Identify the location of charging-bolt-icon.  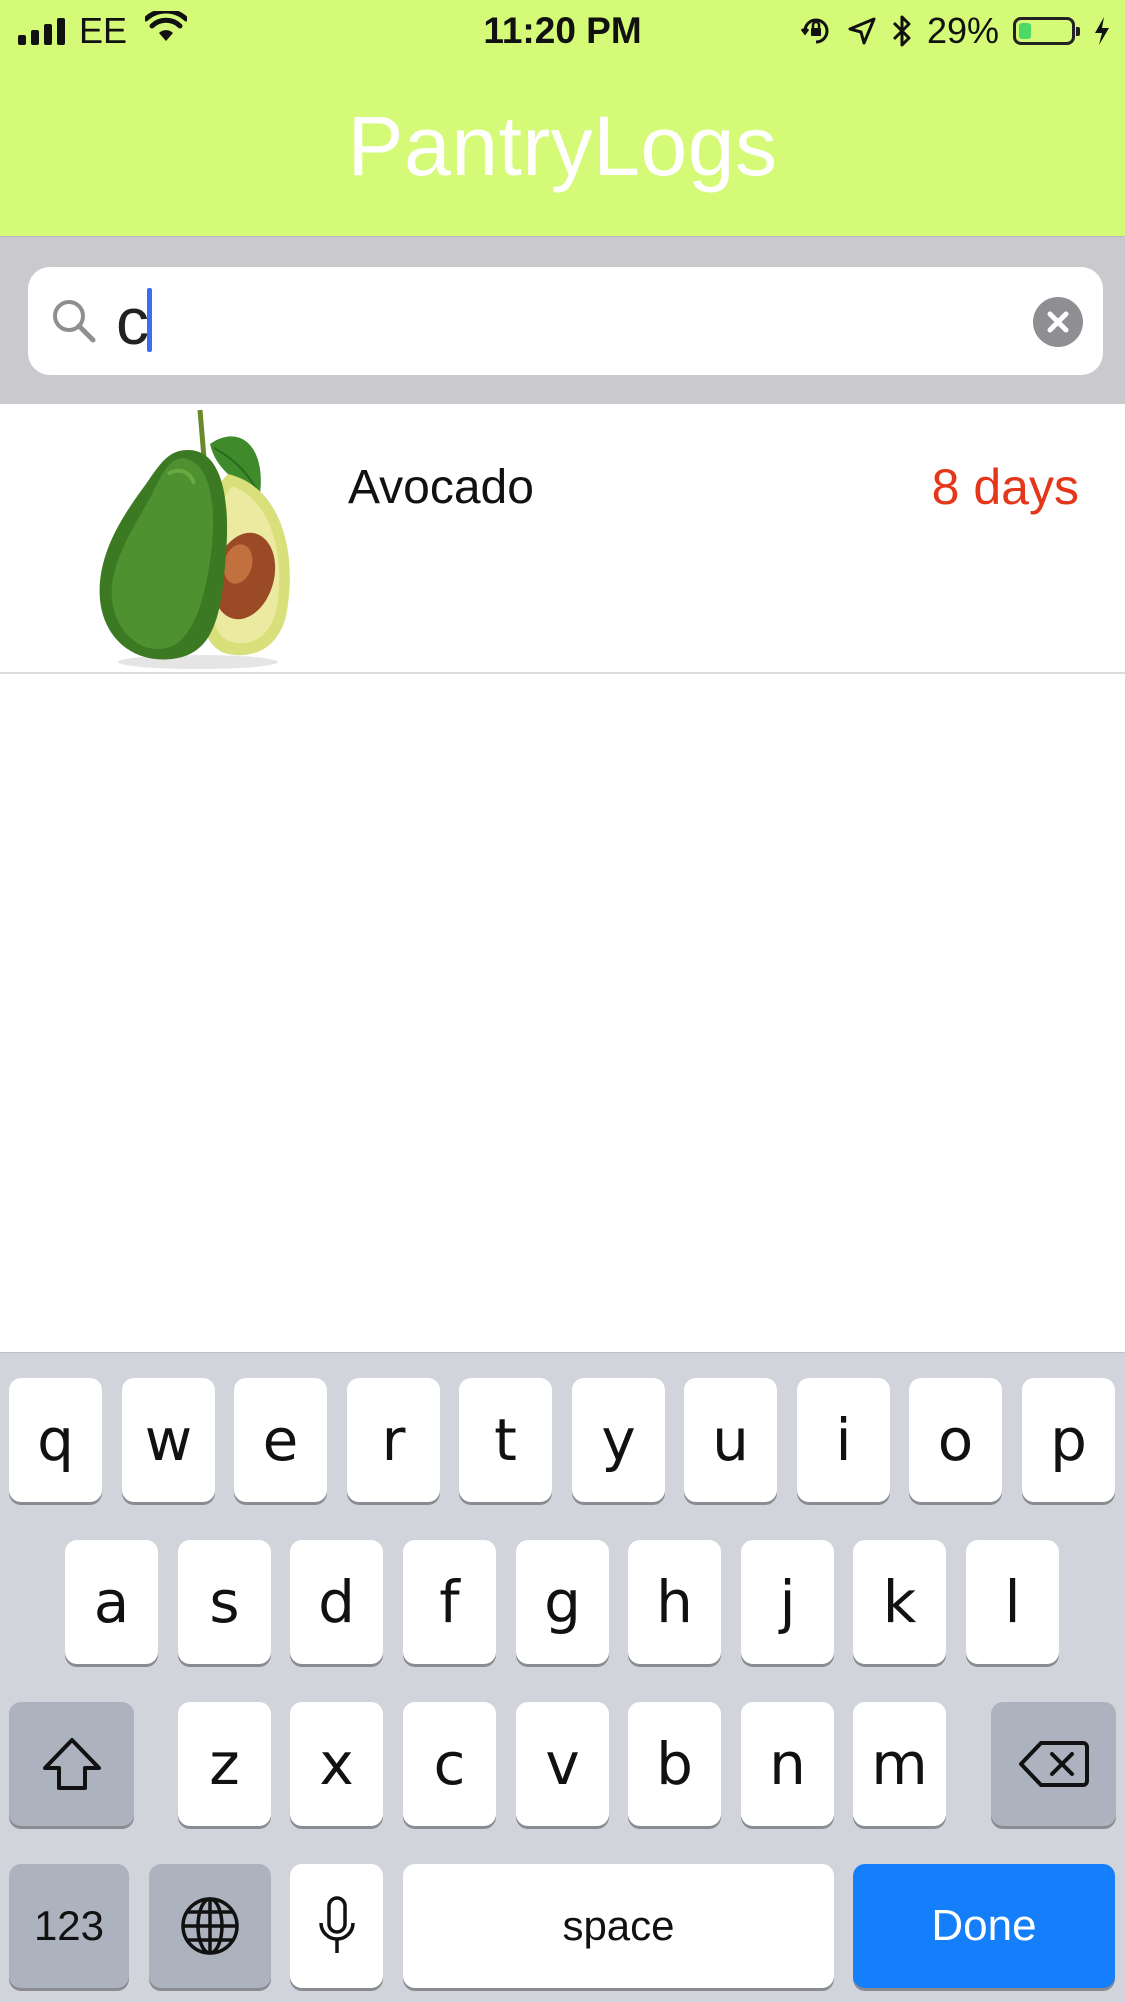
(1102, 31).